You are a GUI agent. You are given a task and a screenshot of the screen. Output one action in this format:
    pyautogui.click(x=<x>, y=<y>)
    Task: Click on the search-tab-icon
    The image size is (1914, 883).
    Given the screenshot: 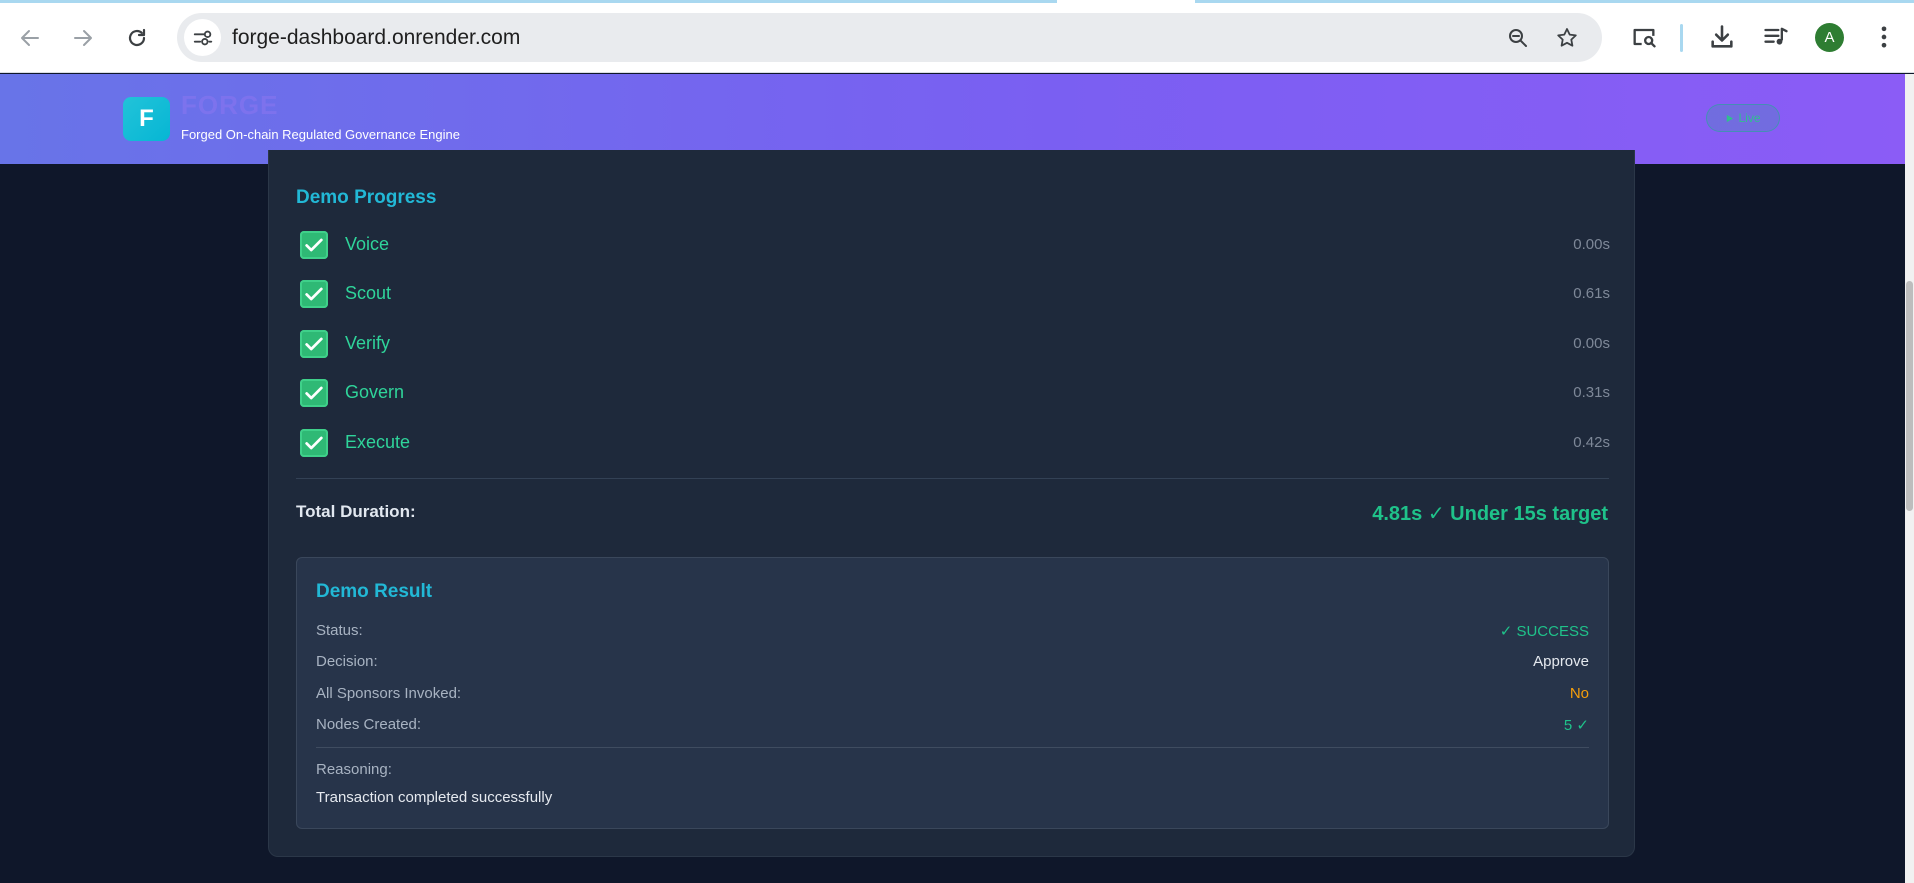 What is the action you would take?
    pyautogui.click(x=1644, y=38)
    